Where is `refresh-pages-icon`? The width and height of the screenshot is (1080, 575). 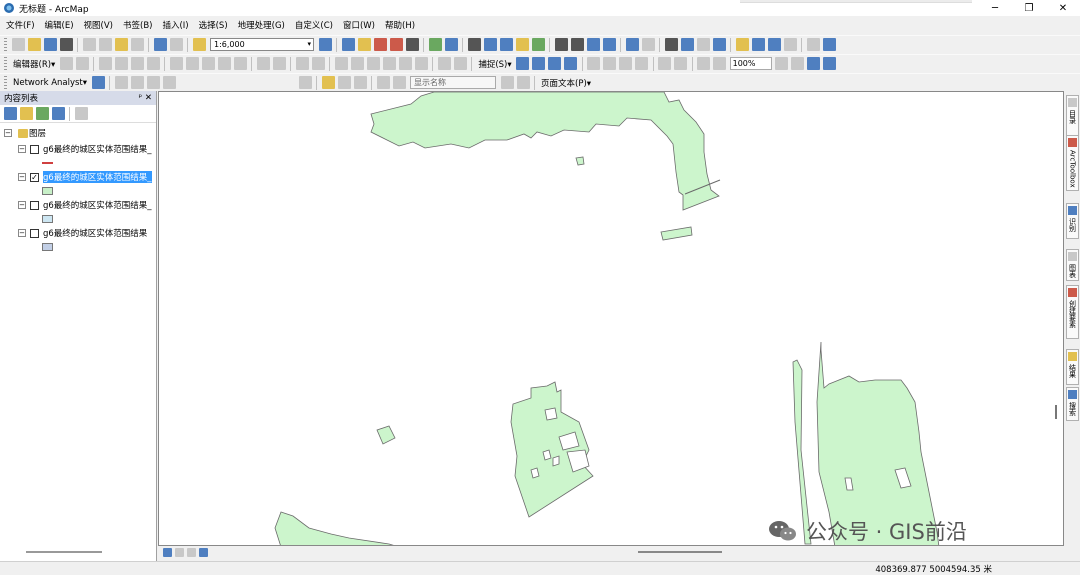
refresh-pages-icon is located at coordinates (344, 82).